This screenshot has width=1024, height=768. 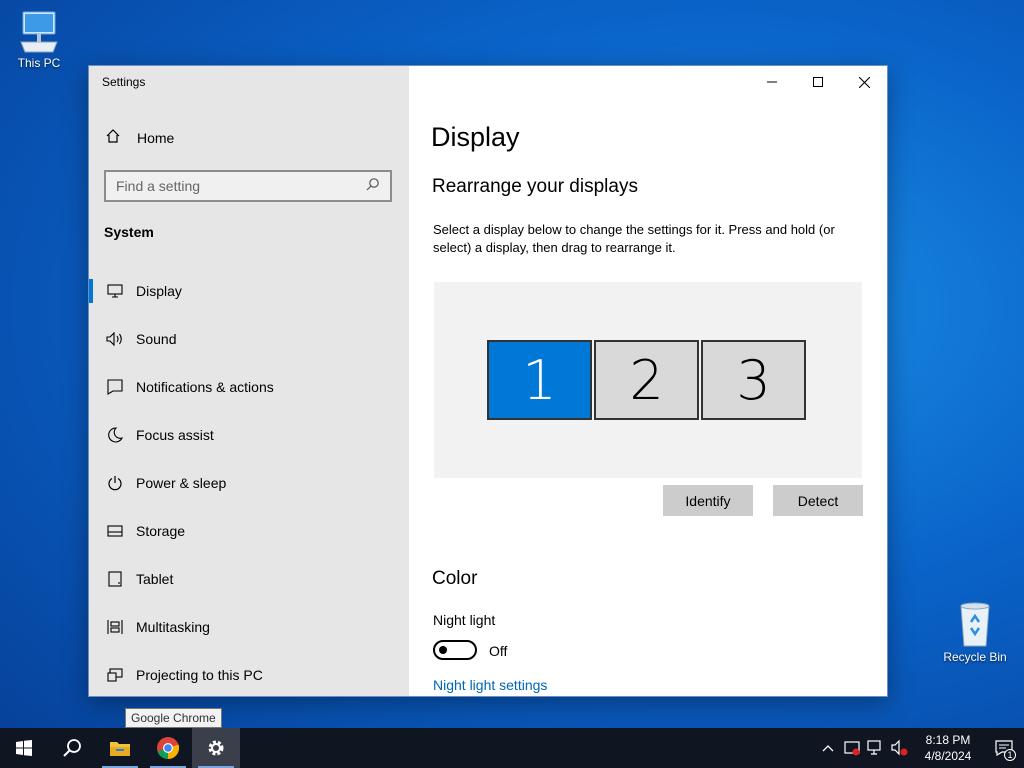 What do you see at coordinates (1004, 748) in the screenshot?
I see `action-center-button: 1` at bounding box center [1004, 748].